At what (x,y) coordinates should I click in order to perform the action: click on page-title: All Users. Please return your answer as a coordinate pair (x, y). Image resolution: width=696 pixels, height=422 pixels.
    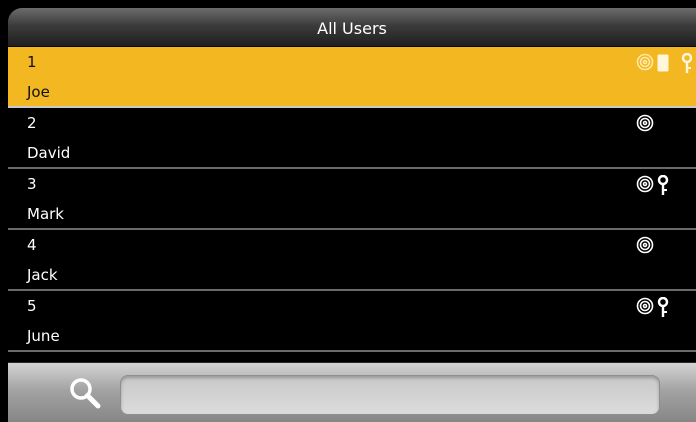
    Looking at the image, I should click on (352, 28).